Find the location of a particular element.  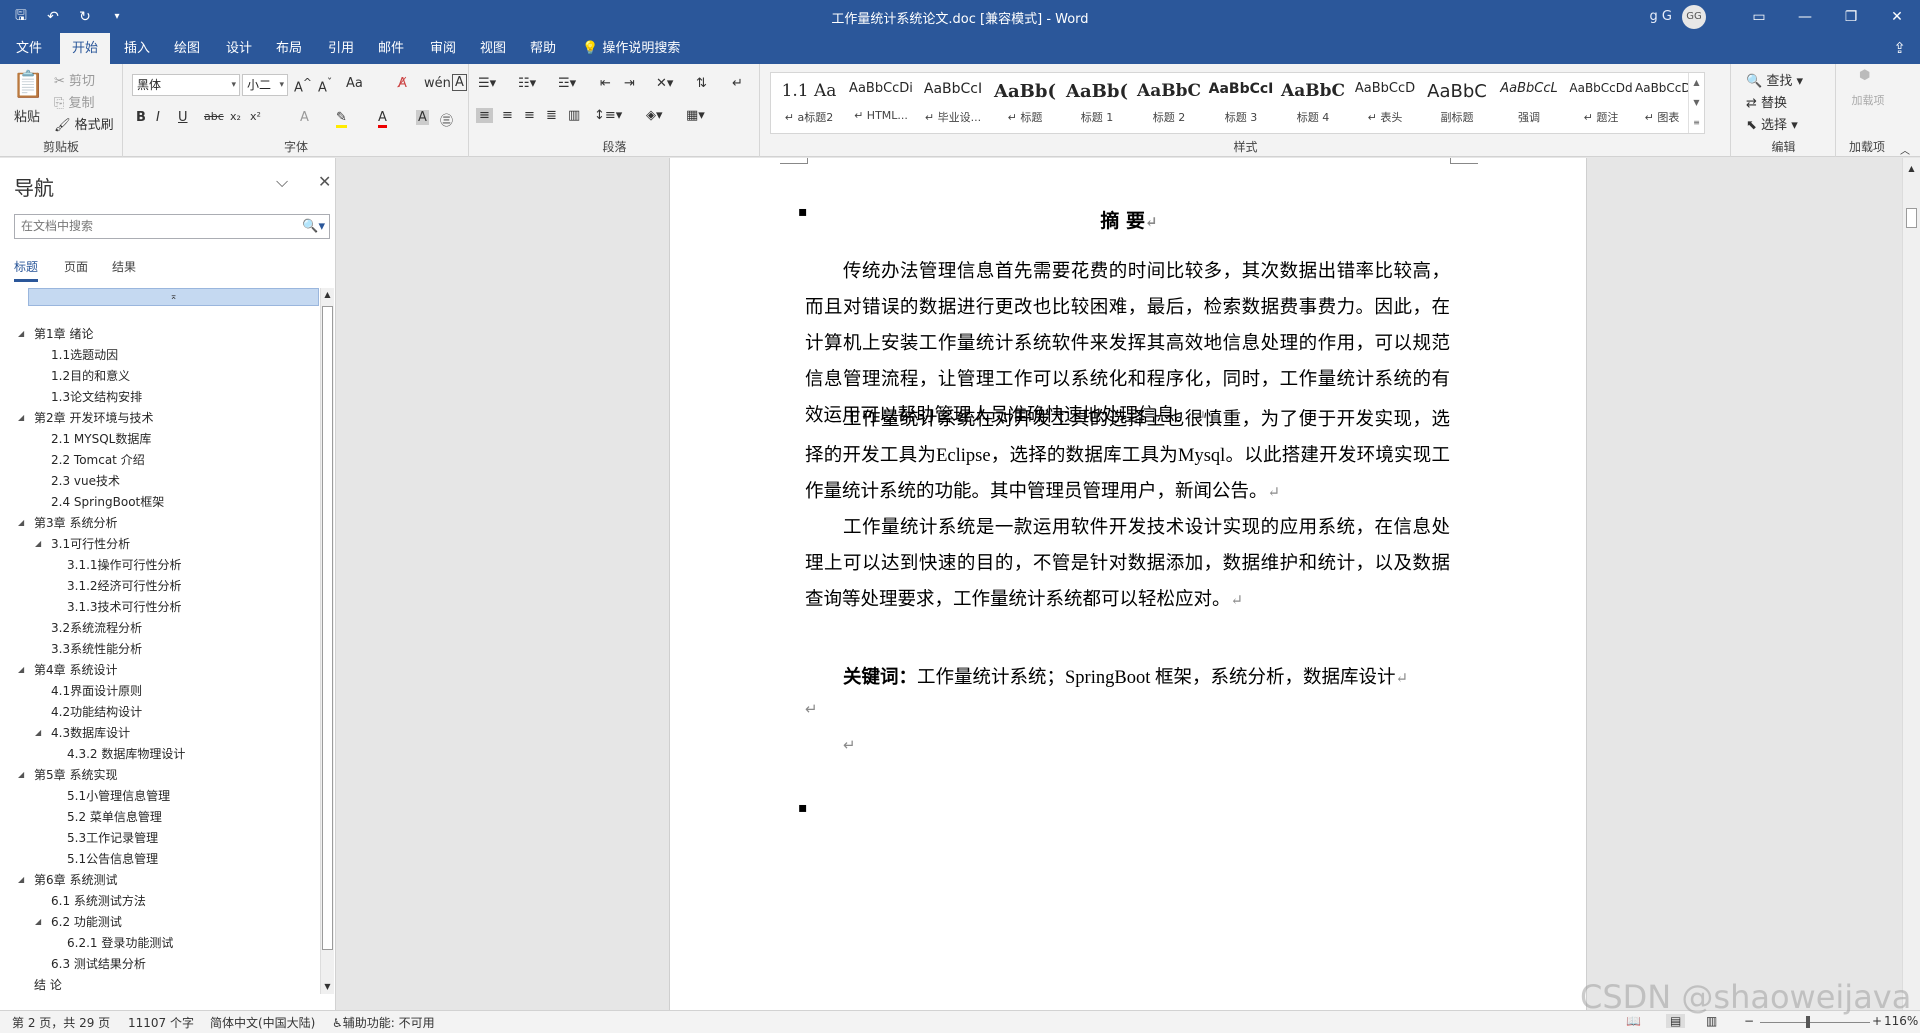

nav-heading-item: 4.1界面设计原则 is located at coordinates (96, 691).